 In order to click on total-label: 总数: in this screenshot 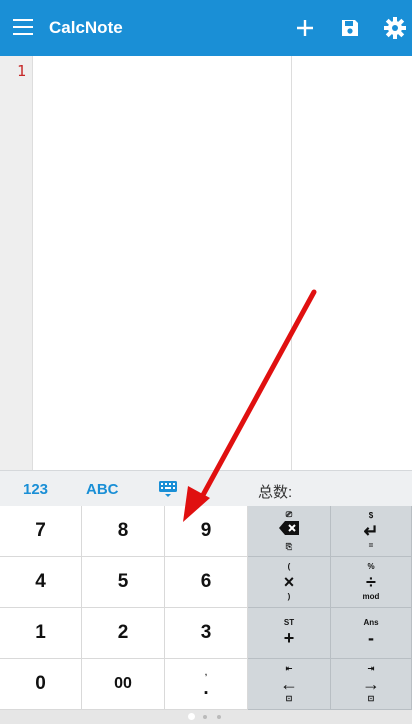, I will do `click(275, 492)`.